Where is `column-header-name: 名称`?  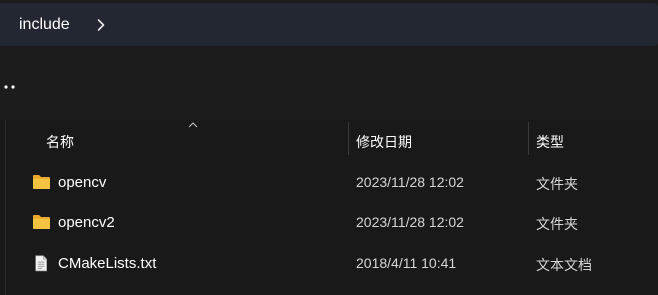 column-header-name: 名称 is located at coordinates (60, 142).